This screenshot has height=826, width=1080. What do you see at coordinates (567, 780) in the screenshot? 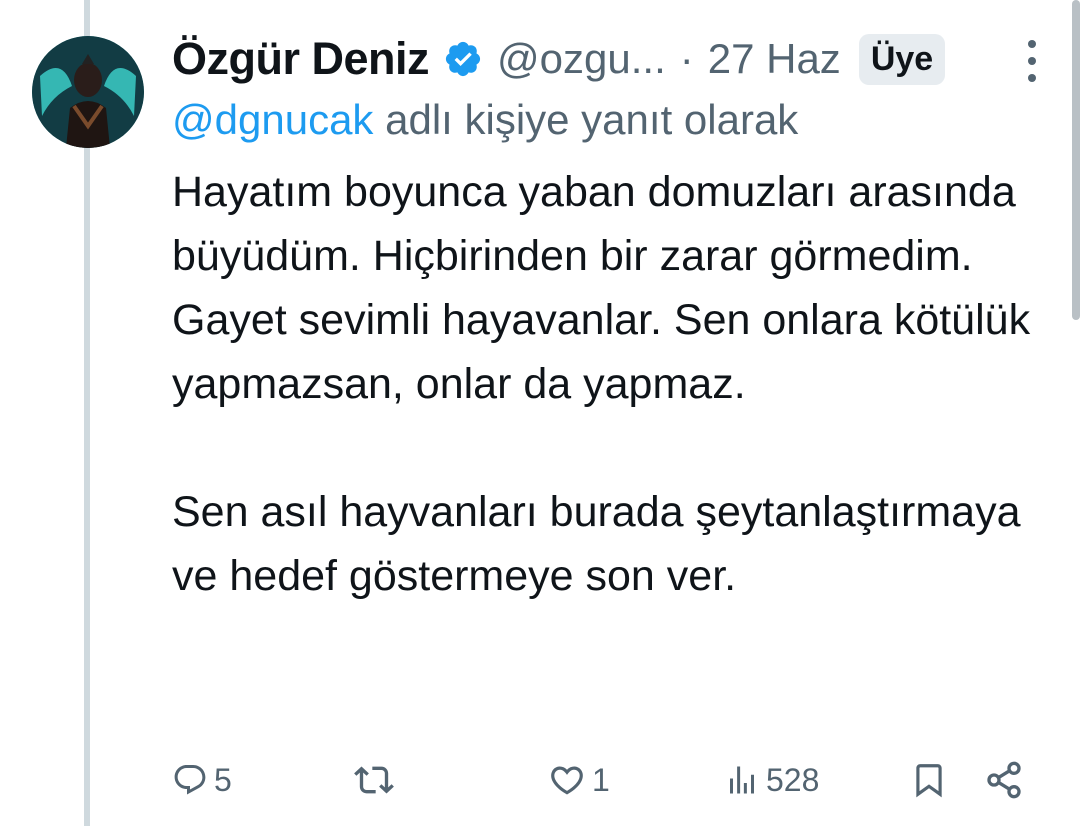
I see `heart-icon` at bounding box center [567, 780].